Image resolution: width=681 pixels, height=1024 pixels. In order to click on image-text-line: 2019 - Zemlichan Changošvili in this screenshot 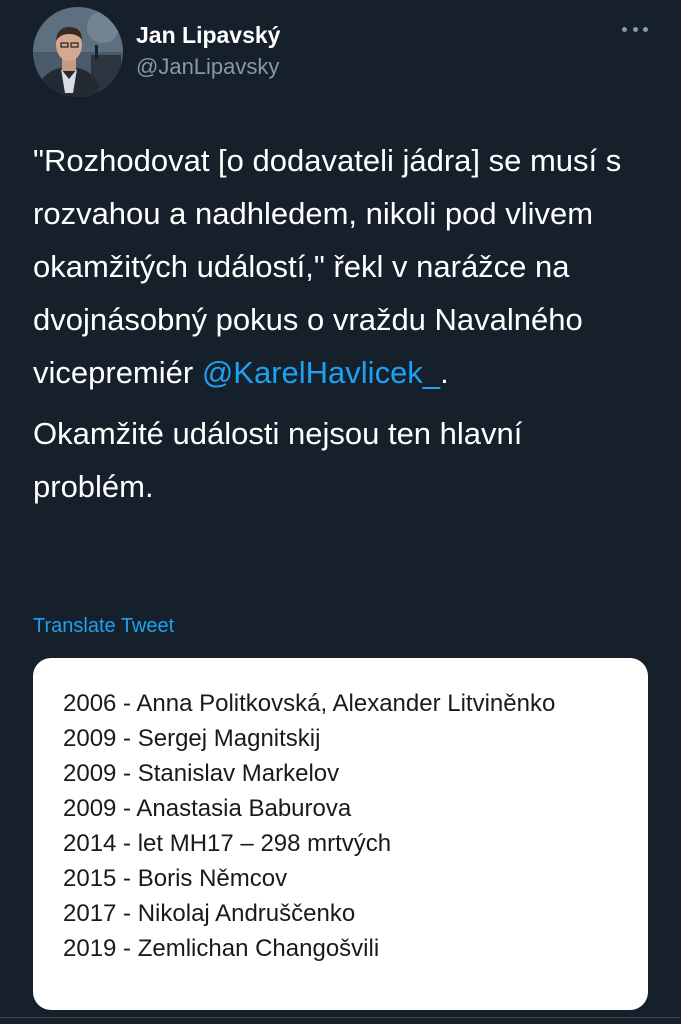, I will do `click(221, 948)`.